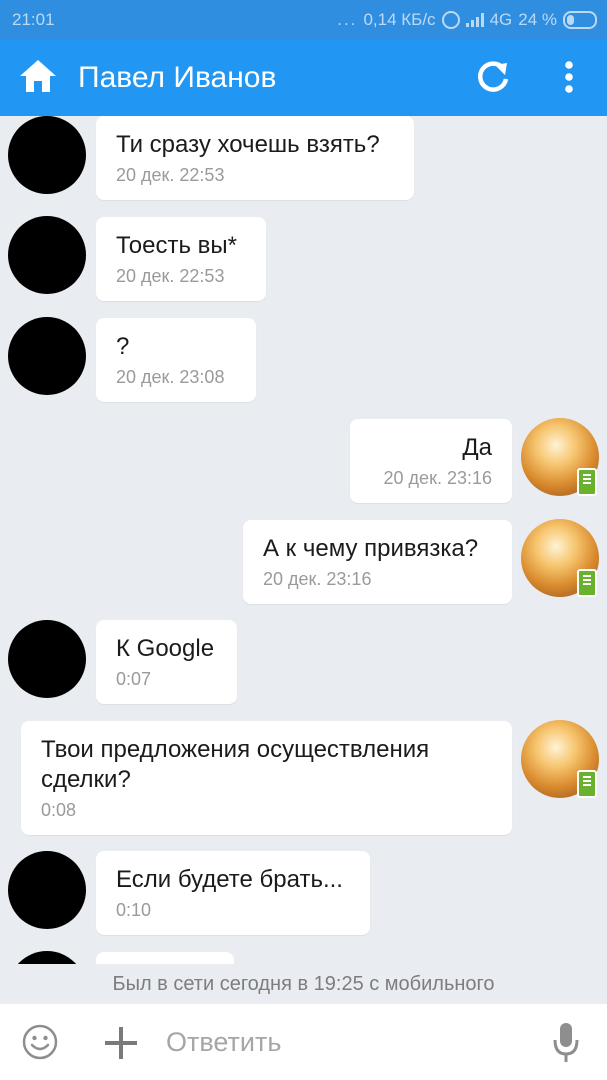 The height and width of the screenshot is (1080, 607). What do you see at coordinates (303, 78) in the screenshot?
I see `app-bar: Павел Иванов` at bounding box center [303, 78].